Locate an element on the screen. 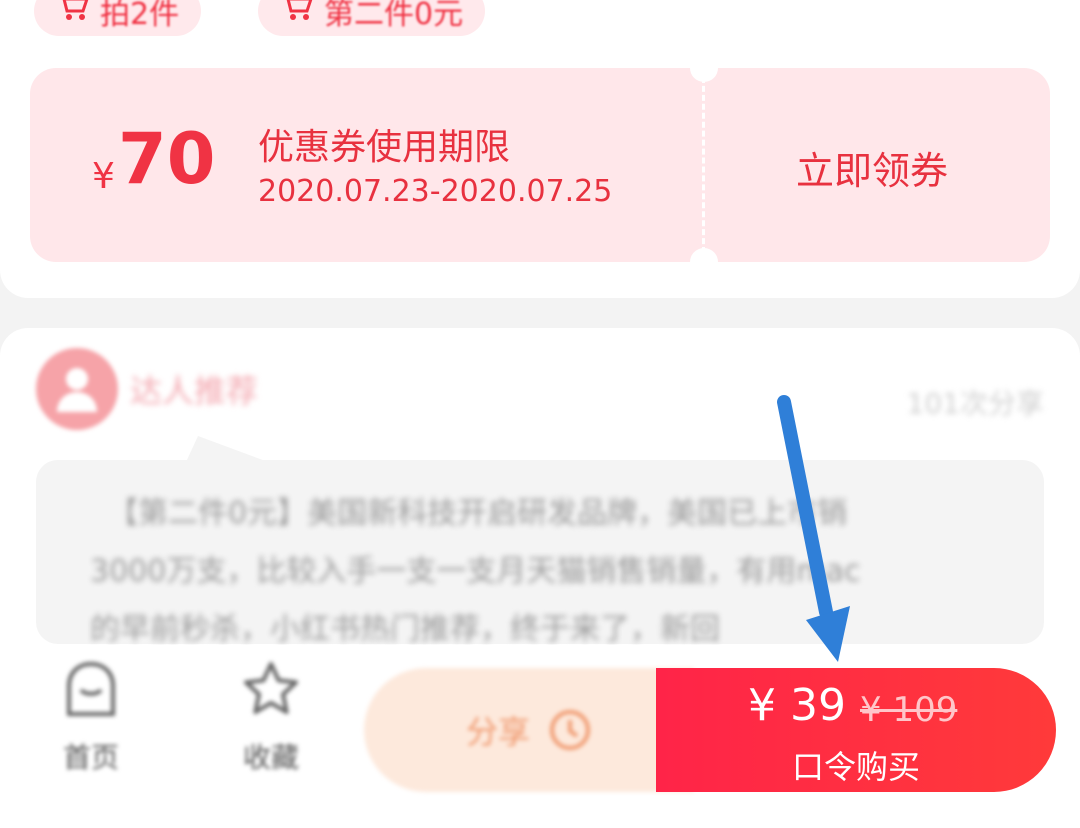 Image resolution: width=1080 pixels, height=828 pixels. claim-coupon-button: 立即领券 is located at coordinates (872, 167).